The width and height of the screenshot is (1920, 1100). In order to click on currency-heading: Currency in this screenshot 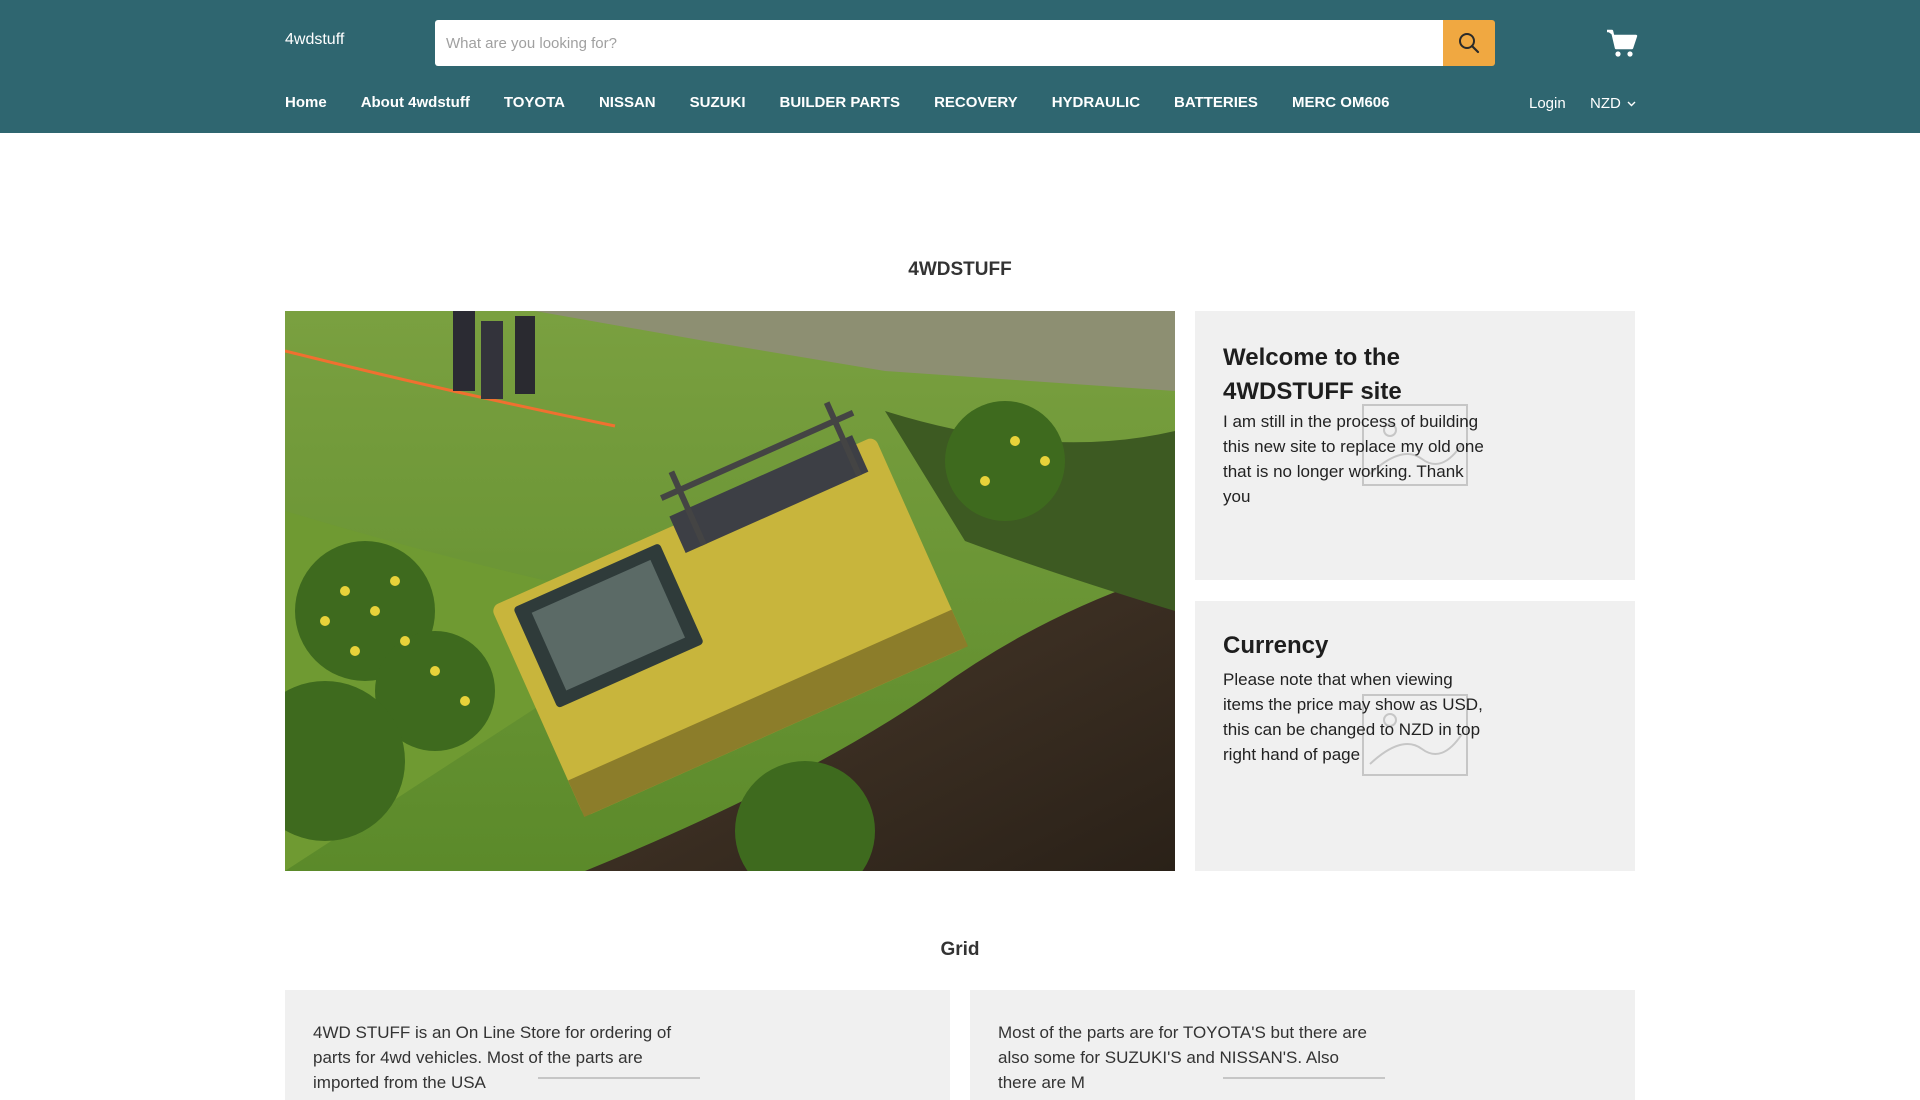, I will do `click(1276, 645)`.